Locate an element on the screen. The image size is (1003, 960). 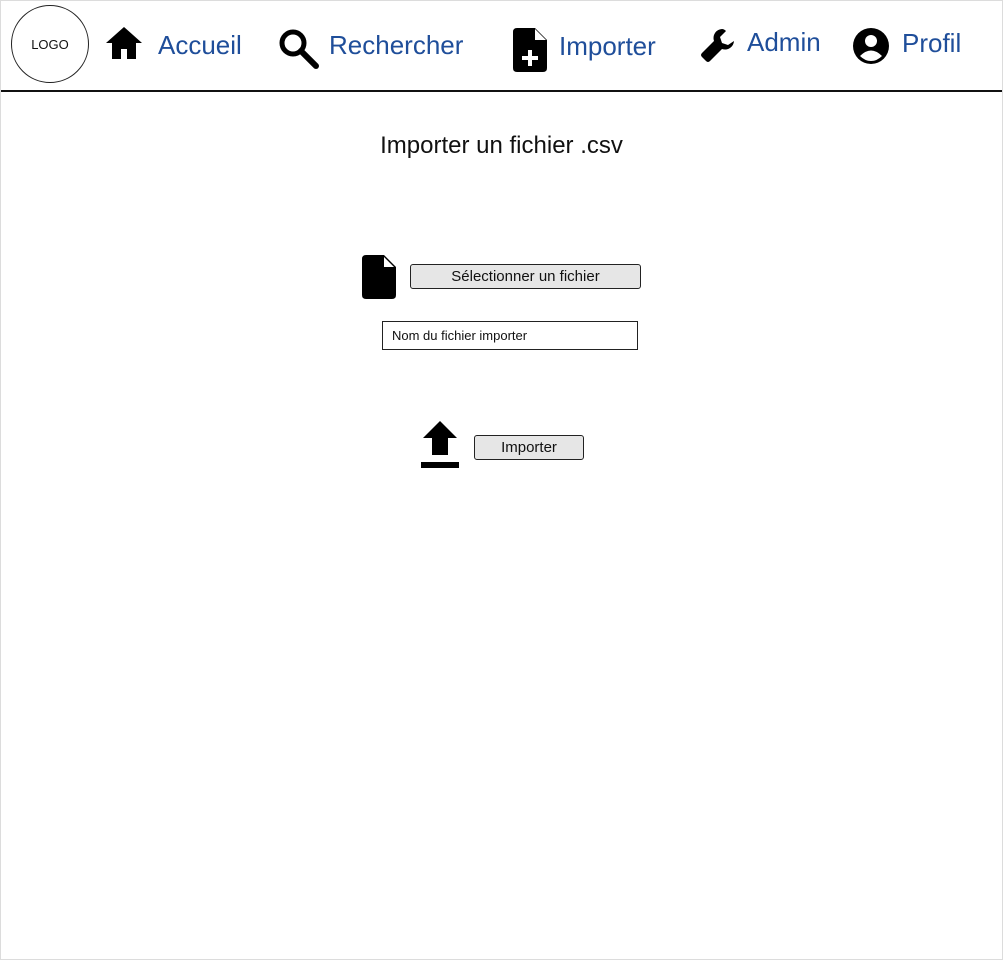
nav-item-rechercher: Rechercher is located at coordinates (370, 48).